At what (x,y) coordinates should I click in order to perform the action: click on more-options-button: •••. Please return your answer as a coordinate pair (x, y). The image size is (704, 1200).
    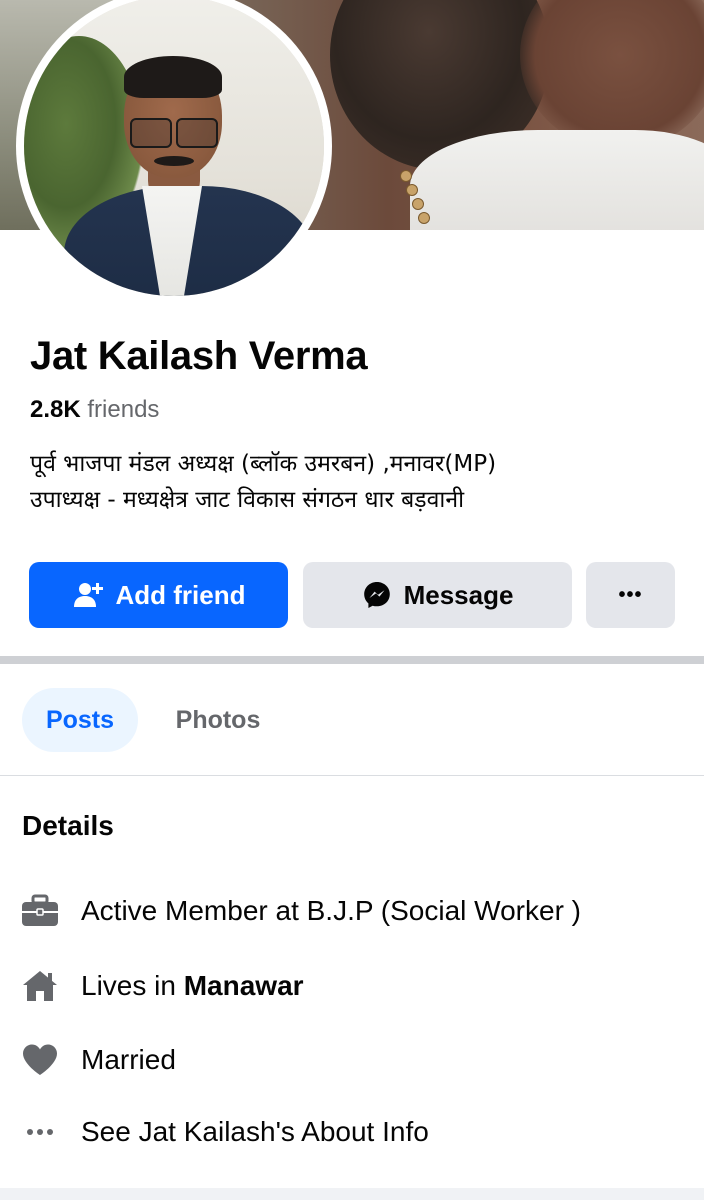
    Looking at the image, I should click on (630, 595).